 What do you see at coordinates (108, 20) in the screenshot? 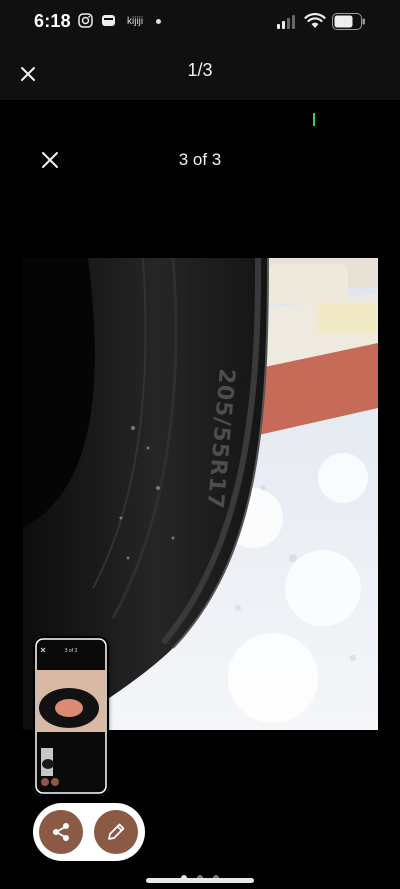
I see `wallet-icon` at bounding box center [108, 20].